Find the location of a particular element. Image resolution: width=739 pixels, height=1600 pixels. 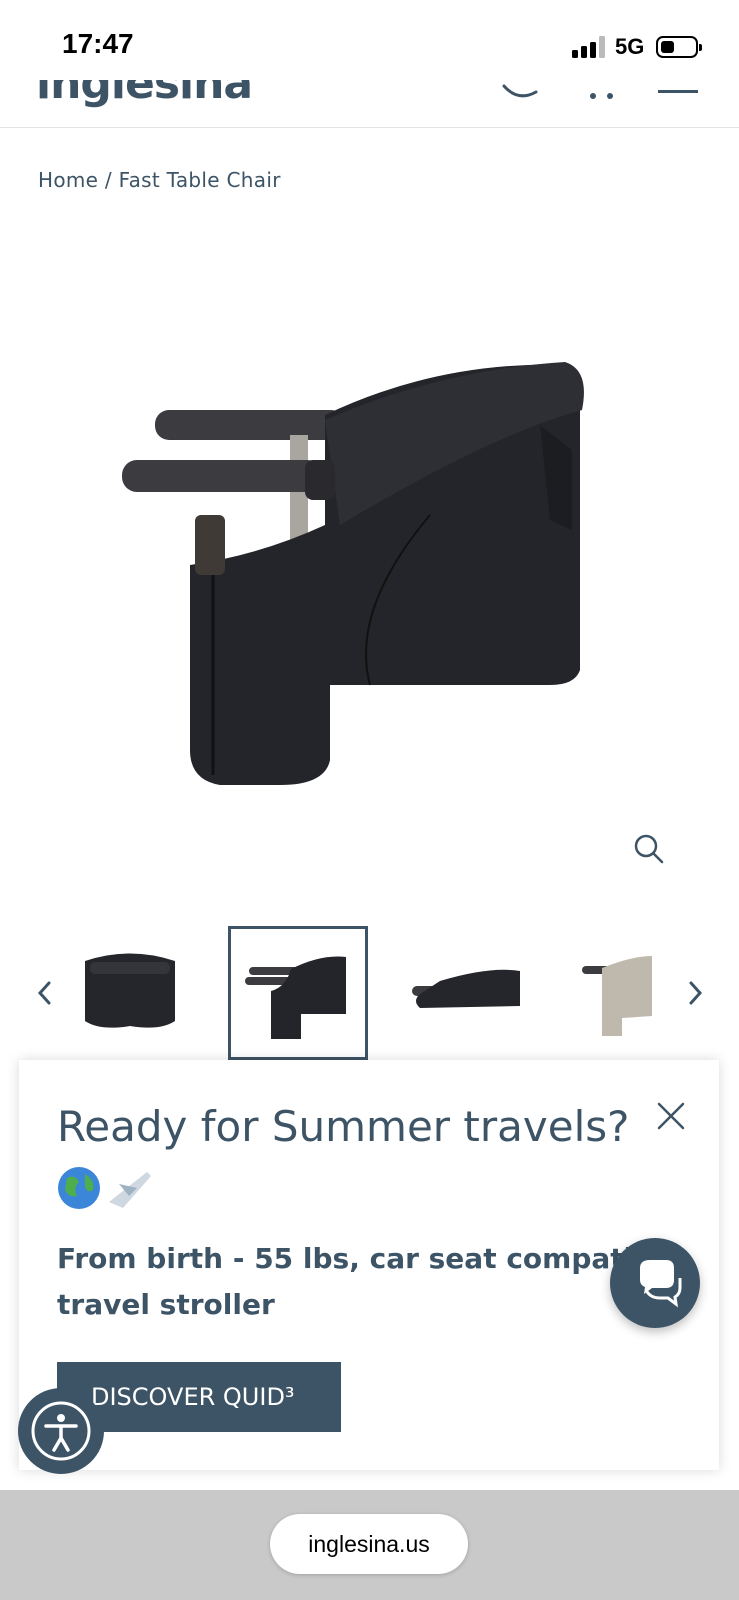

accessibility-icon is located at coordinates (61, 1431).